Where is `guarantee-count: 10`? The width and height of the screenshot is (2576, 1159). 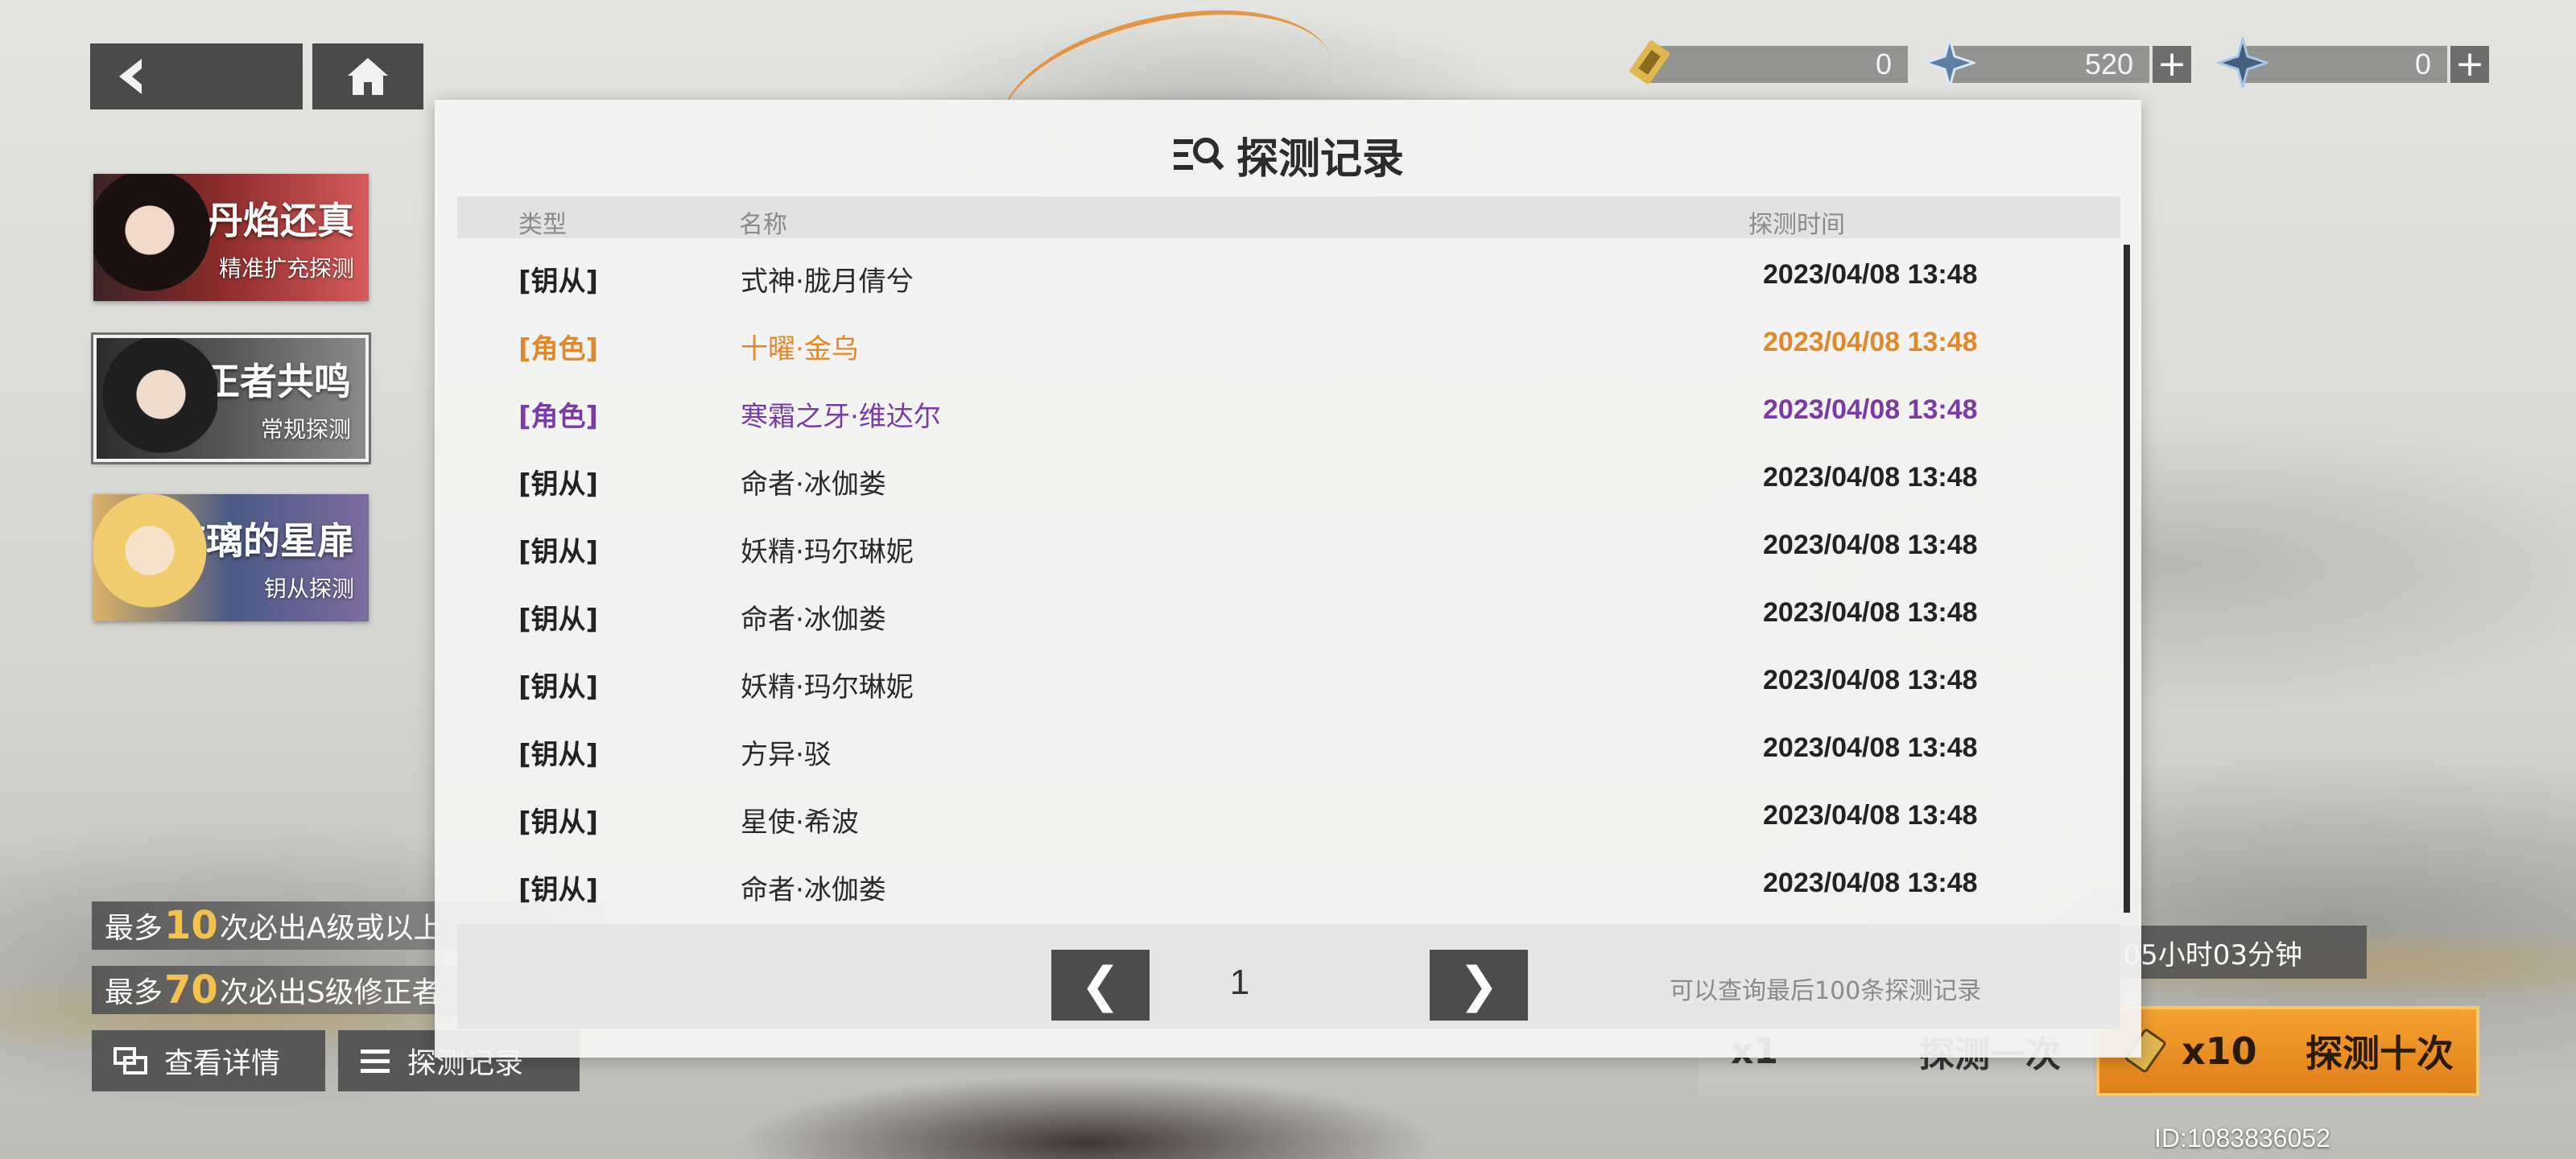
guarantee-count: 10 is located at coordinates (191, 925).